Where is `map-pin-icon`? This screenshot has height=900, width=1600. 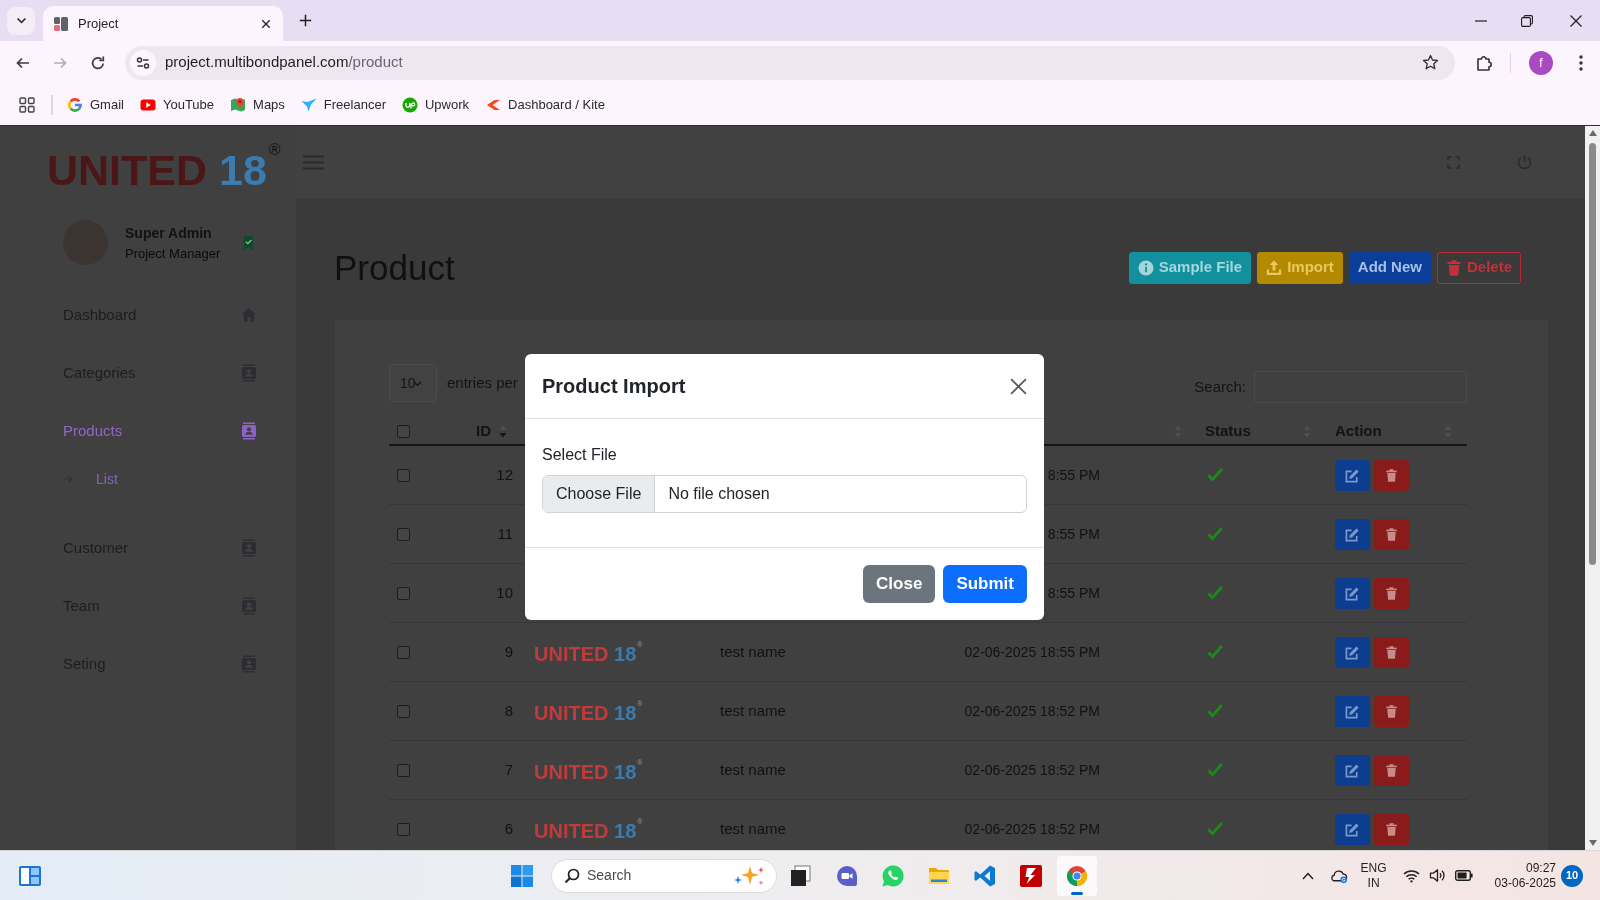
map-pin-icon is located at coordinates (238, 104).